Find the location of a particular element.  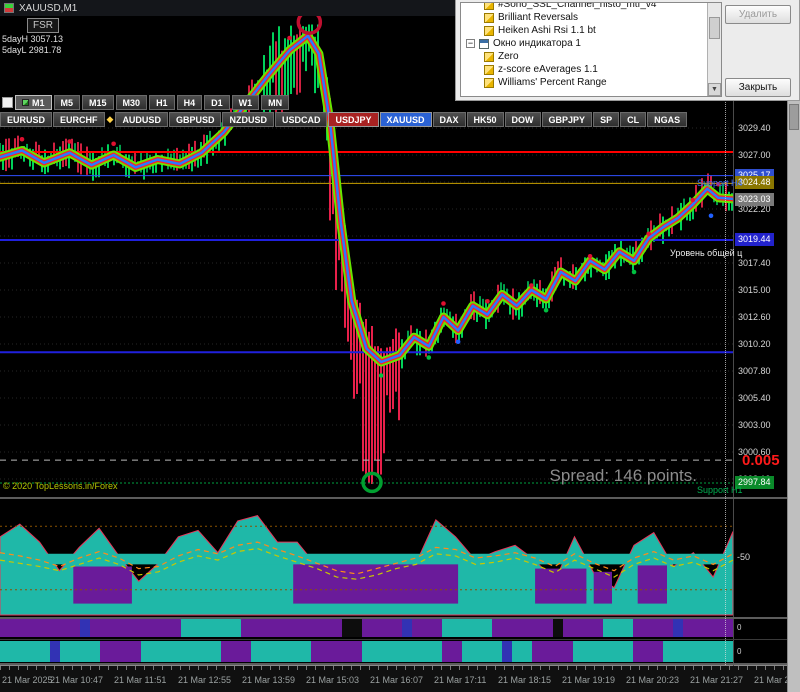

close-button: Закрыть is located at coordinates (758, 87).